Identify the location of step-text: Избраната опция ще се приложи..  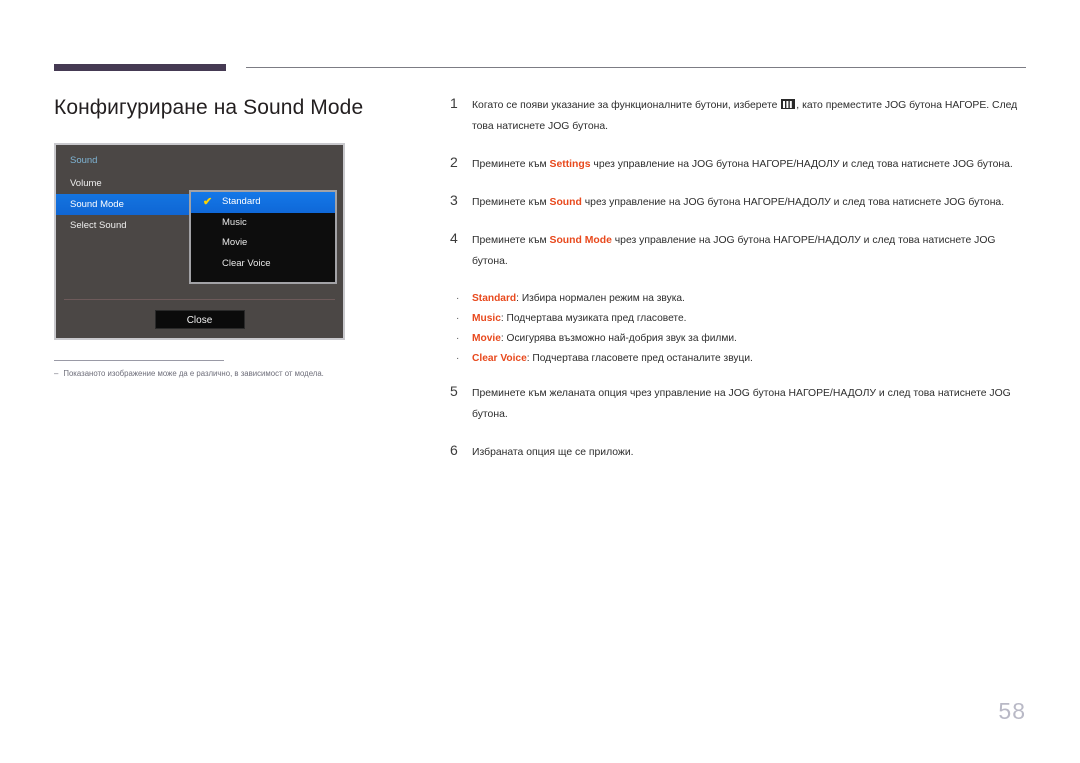
(553, 452).